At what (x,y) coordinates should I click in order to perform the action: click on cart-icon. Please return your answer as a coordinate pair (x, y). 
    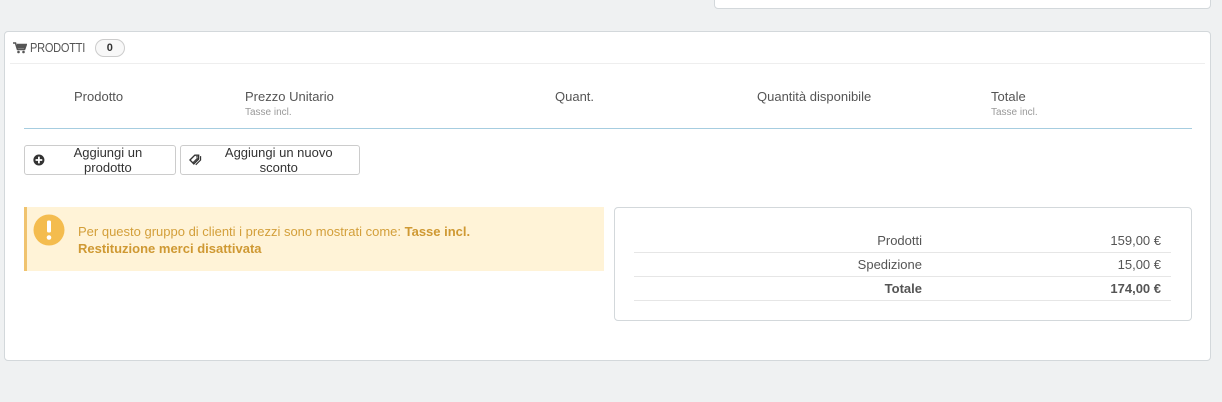
    Looking at the image, I should click on (20, 47).